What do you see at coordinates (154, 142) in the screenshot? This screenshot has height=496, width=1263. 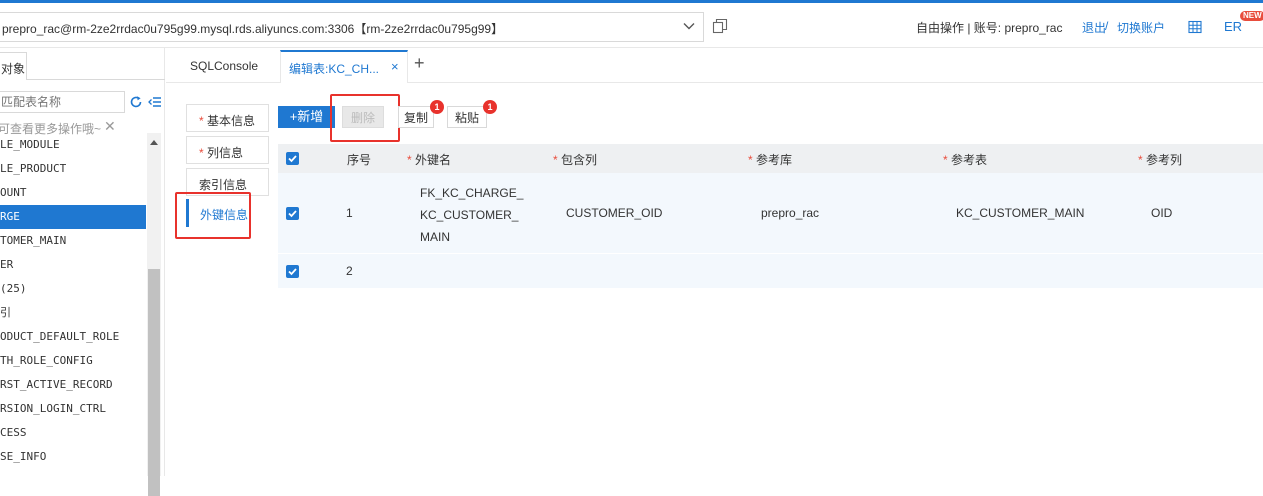 I see `scroll-up-icon` at bounding box center [154, 142].